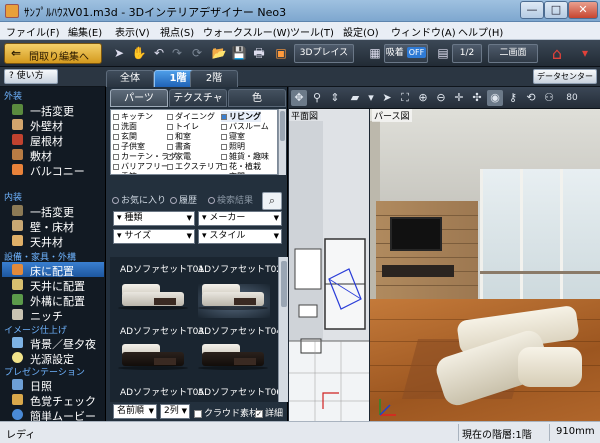 This screenshot has width=600, height=443. I want to click on fov-icon: ⚇, so click(549, 98).